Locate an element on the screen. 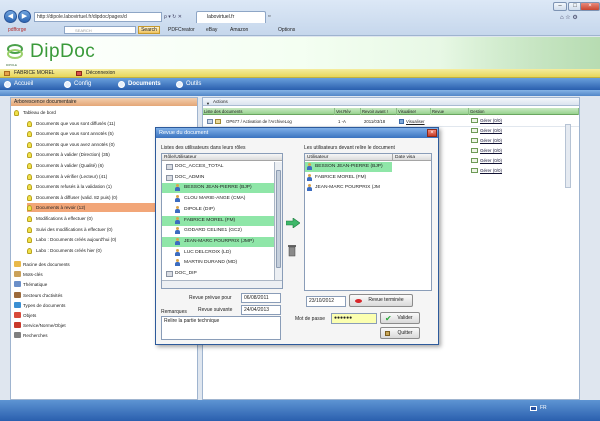 The width and height of the screenshot is (600, 421). add-arrow-icon is located at coordinates (293, 223).